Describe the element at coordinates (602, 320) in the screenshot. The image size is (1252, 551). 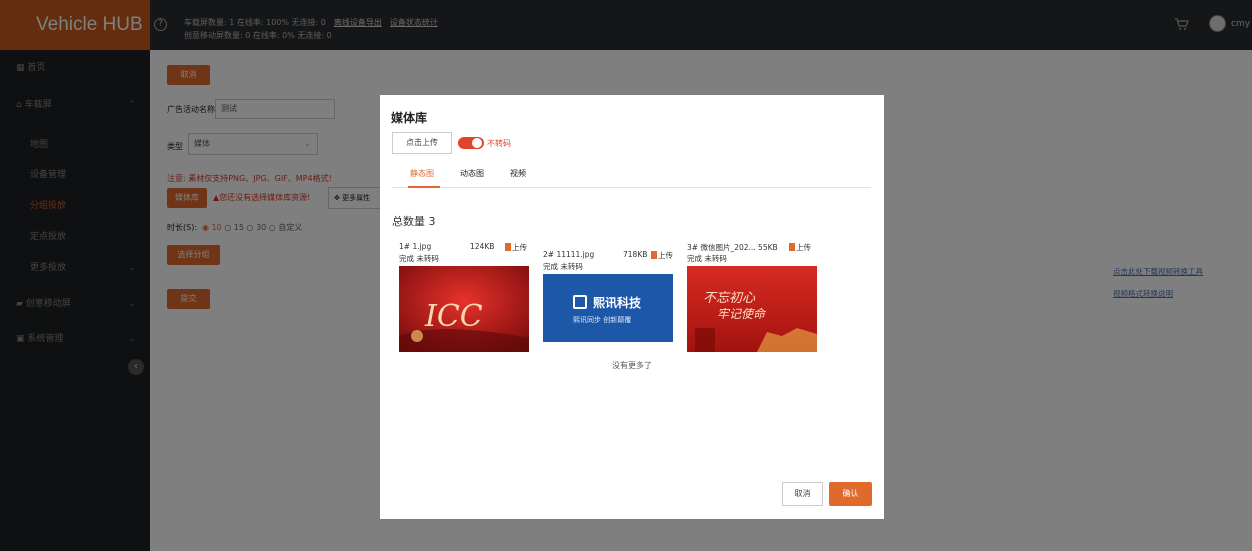
I see `thumbnail-subtitle: 熙讯同步 创新颠覆` at that location.